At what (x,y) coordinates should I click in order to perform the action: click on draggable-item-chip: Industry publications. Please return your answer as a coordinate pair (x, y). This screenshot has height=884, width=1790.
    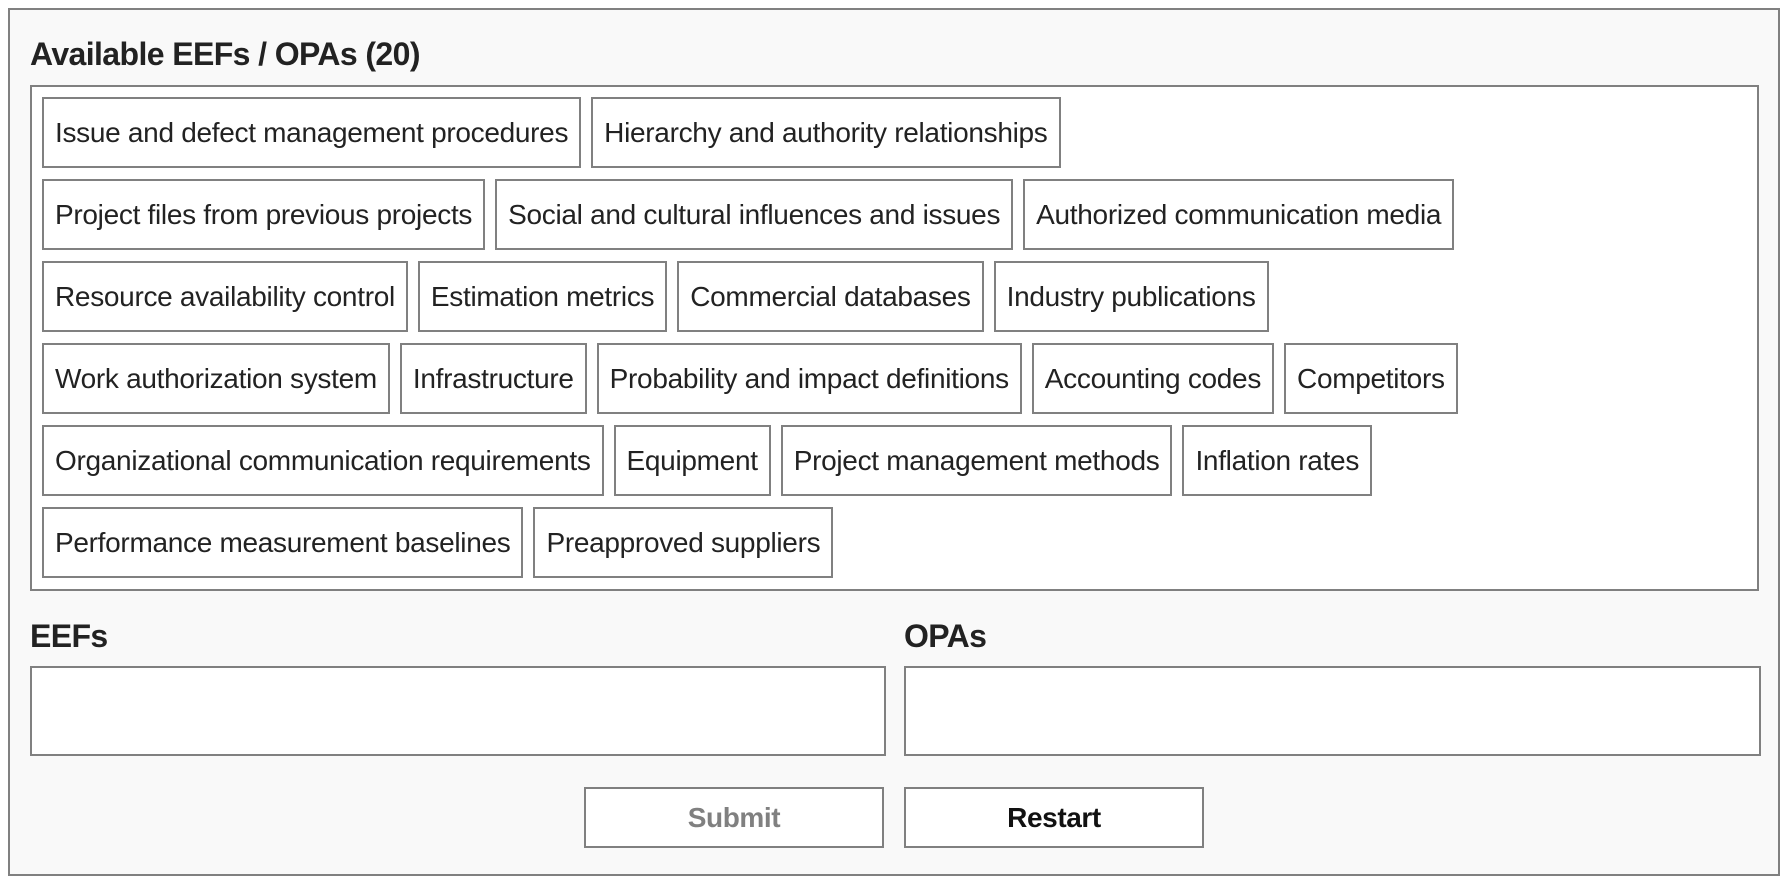
    Looking at the image, I should click on (1131, 296).